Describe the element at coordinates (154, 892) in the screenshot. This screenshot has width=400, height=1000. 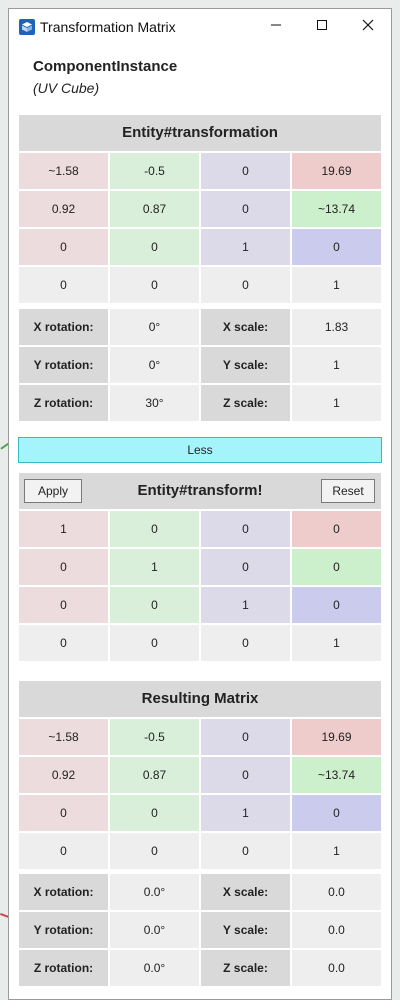
I see `x-rotation-value: 0.0°` at that location.